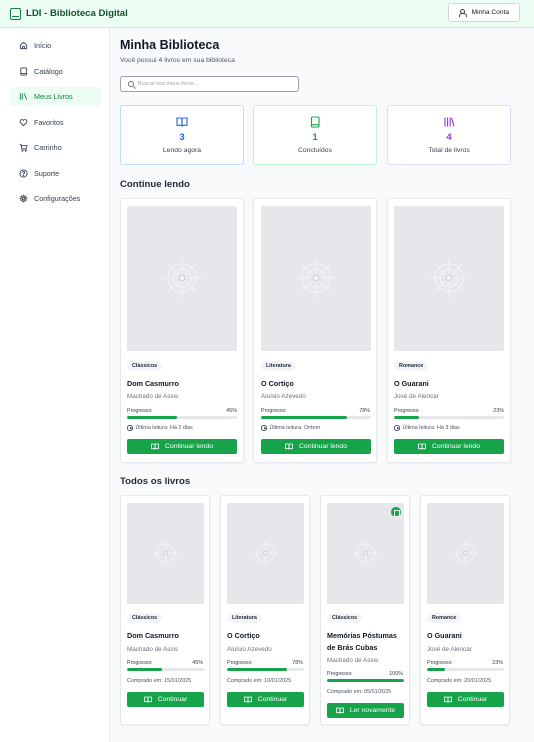 This screenshot has height=742, width=534. I want to click on gear-icon, so click(23, 198).